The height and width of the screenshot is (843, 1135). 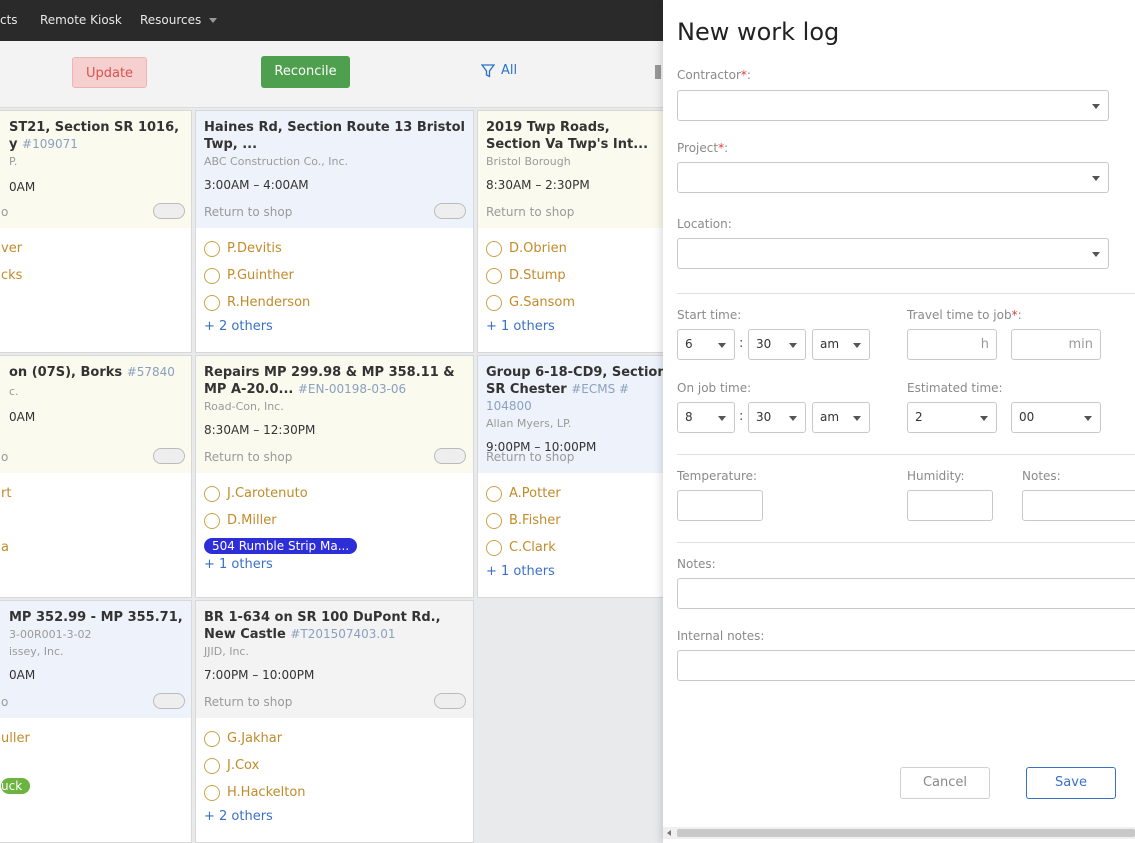 What do you see at coordinates (893, 177) in the screenshot?
I see `project-select` at bounding box center [893, 177].